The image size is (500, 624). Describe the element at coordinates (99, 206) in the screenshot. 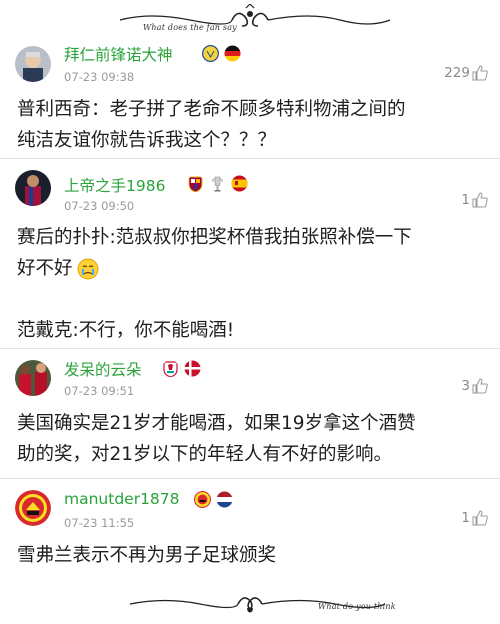

I see `timestamp: 07-23 09:50` at that location.